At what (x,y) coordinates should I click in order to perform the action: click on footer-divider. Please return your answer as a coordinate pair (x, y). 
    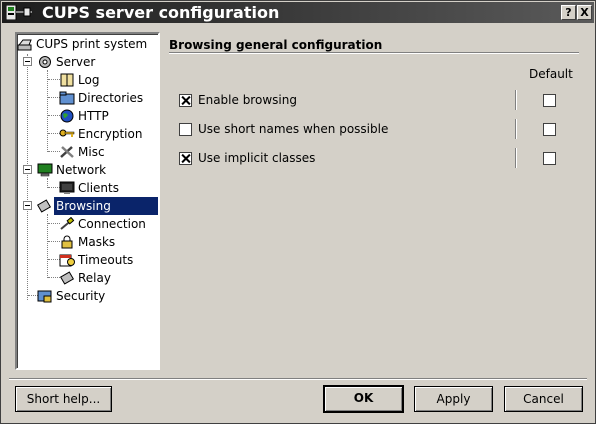
    Looking at the image, I should click on (298, 379).